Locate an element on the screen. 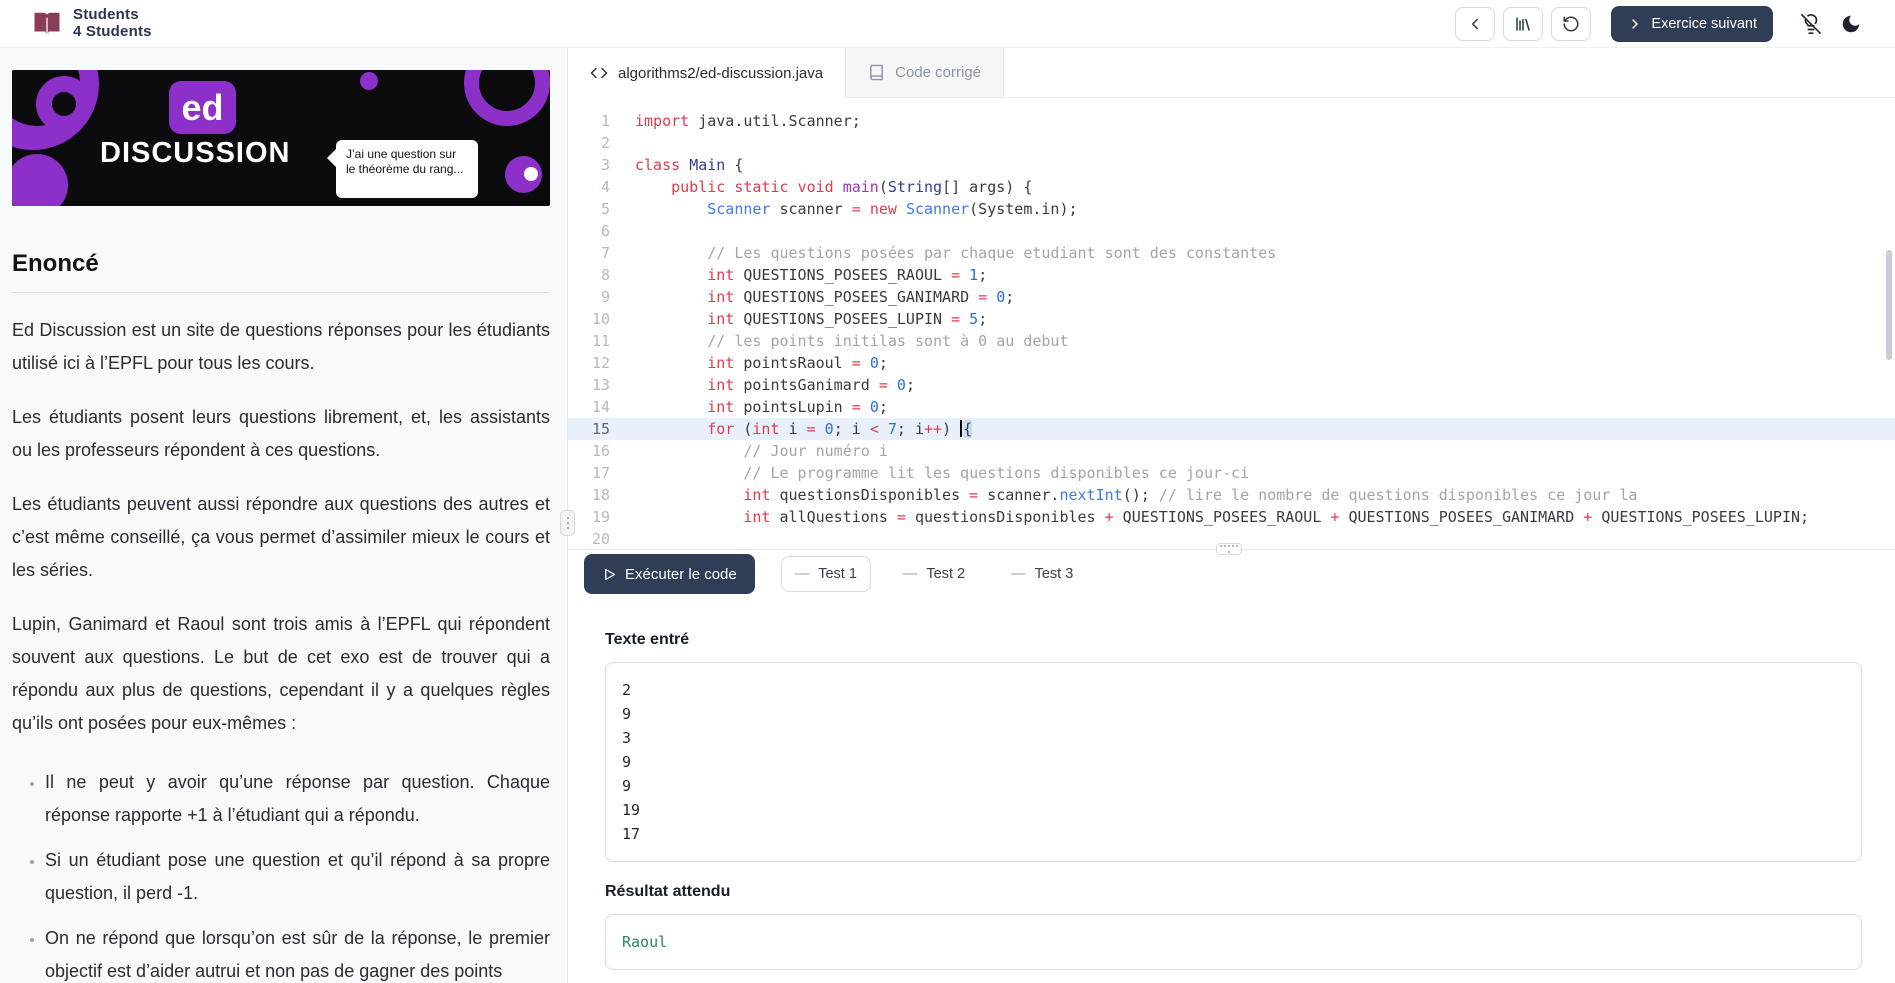  line-number: 13 is located at coordinates (600, 385).